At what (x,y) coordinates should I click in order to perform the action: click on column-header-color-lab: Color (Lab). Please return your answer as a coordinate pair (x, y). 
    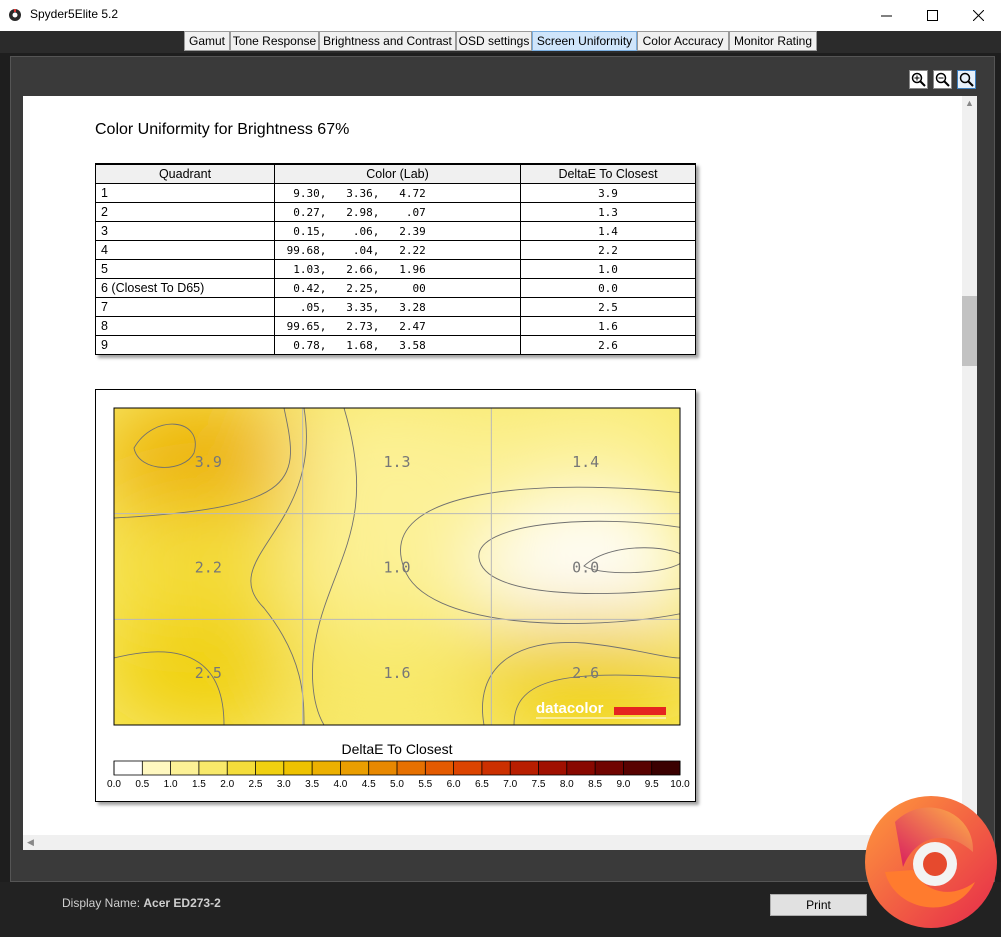
    Looking at the image, I should click on (397, 173).